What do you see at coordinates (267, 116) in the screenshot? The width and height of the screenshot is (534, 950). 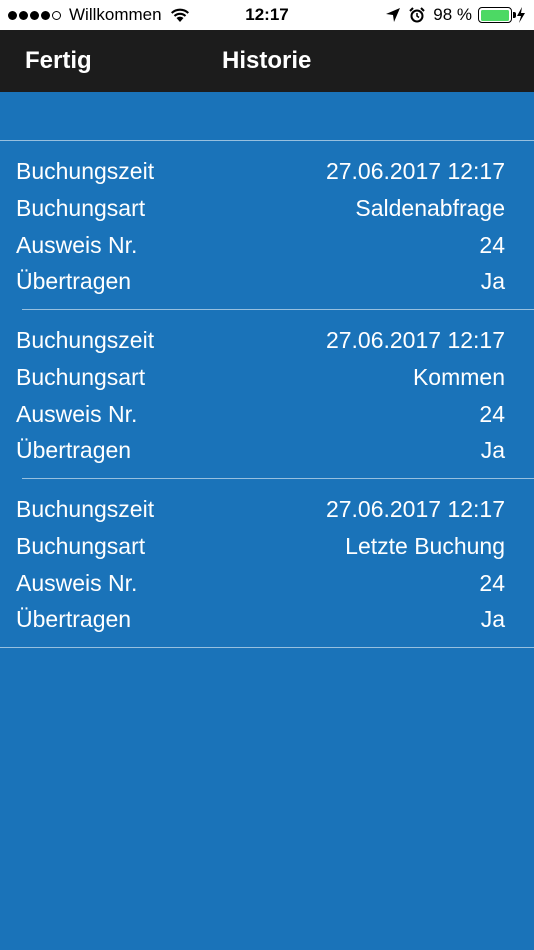 I see `list-header-spacer` at bounding box center [267, 116].